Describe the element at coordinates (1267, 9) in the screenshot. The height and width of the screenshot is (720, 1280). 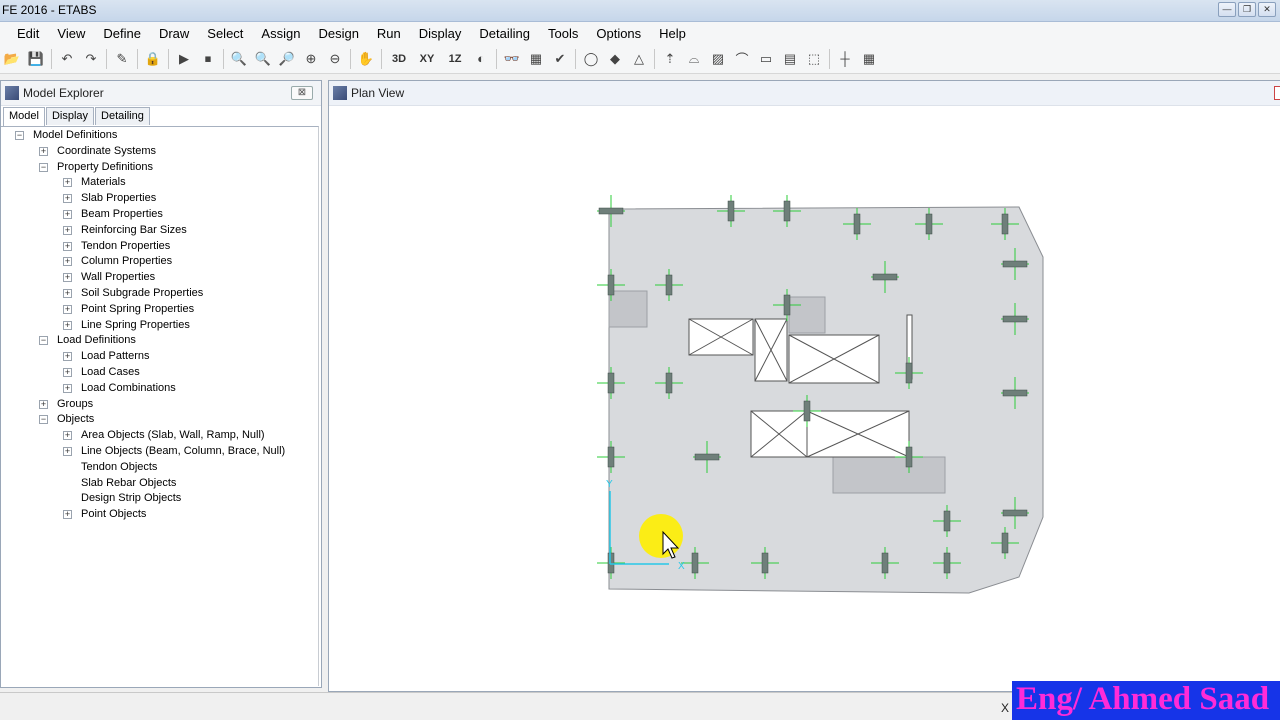
I see `close-button: ✕` at that location.